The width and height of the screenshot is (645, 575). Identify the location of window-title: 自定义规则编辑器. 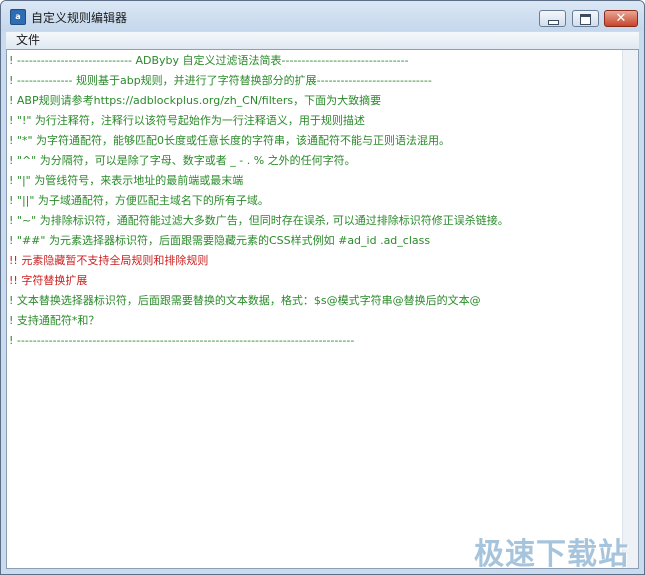
(79, 18).